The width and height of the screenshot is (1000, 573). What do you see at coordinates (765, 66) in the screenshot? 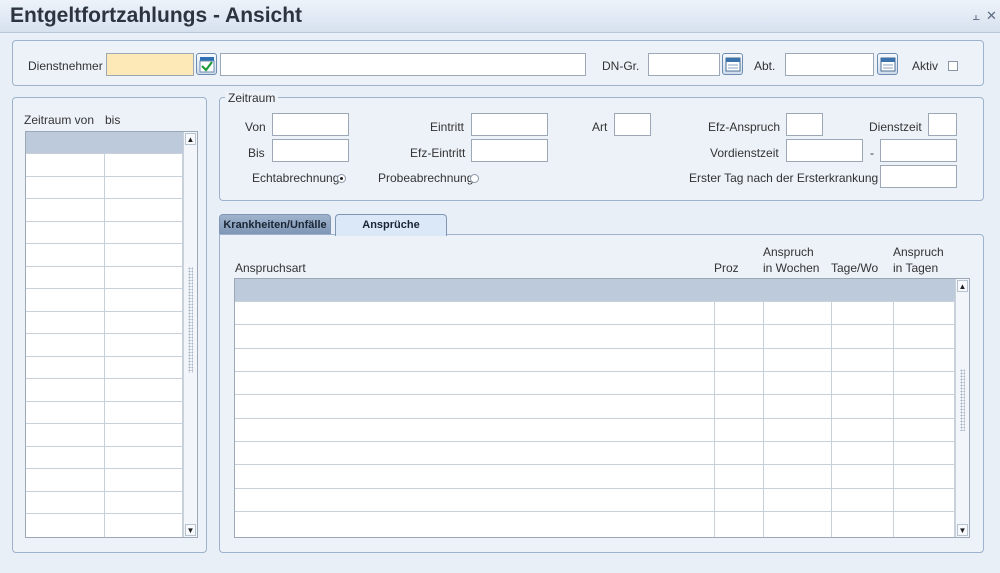
I see `abt-label: Abt.` at bounding box center [765, 66].